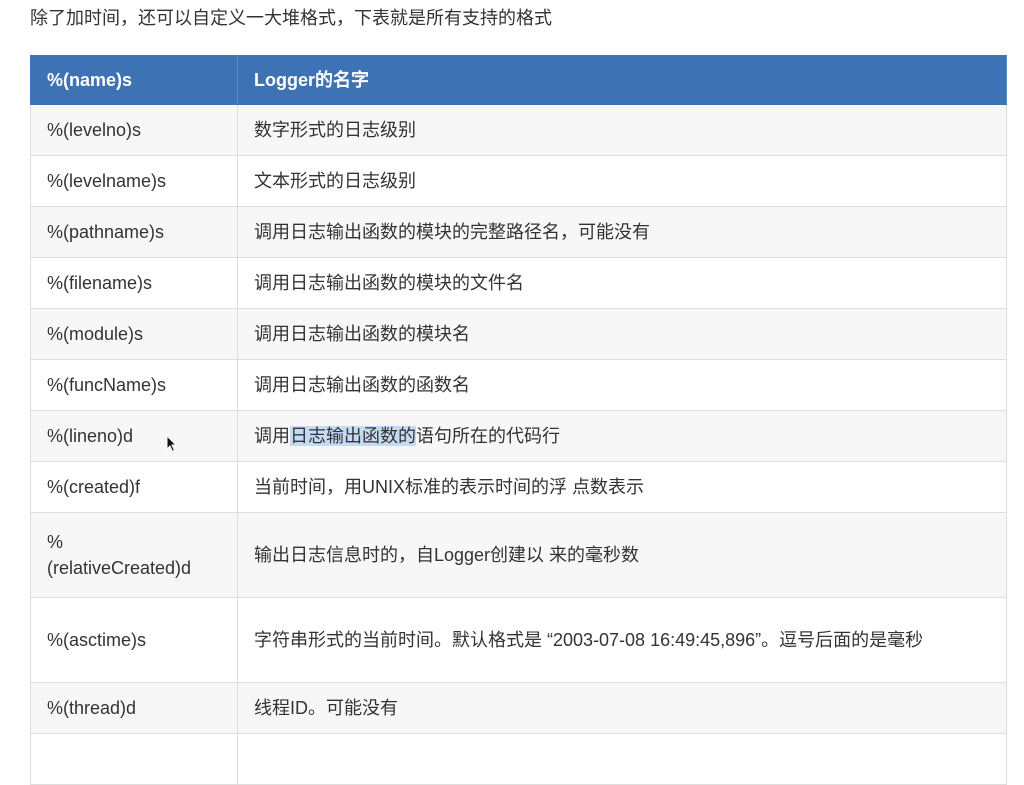 The width and height of the screenshot is (1024, 785). I want to click on mouse-pointer-icon, so click(172, 444).